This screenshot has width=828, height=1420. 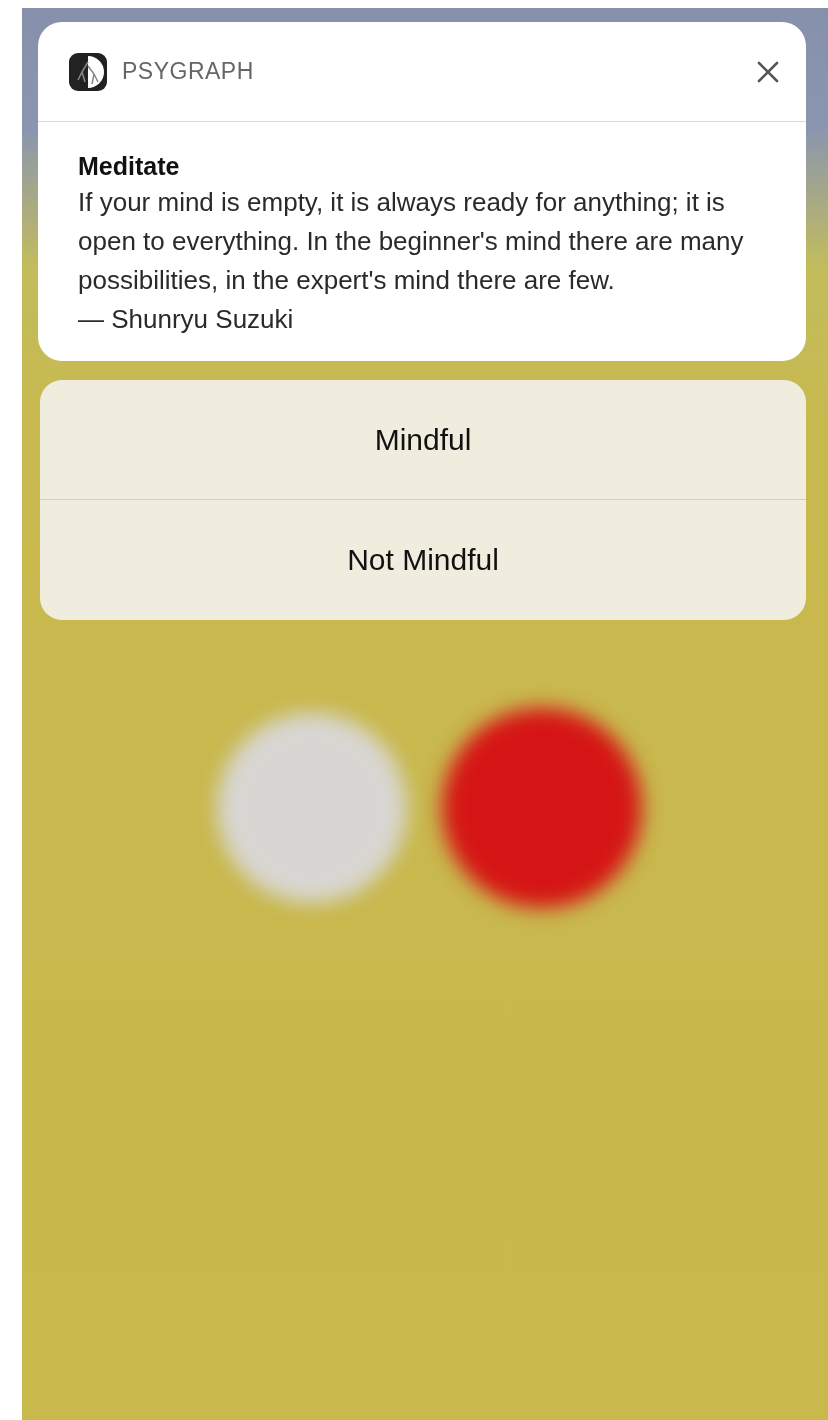 I want to click on app-name: PSYGRAPH, so click(x=188, y=71).